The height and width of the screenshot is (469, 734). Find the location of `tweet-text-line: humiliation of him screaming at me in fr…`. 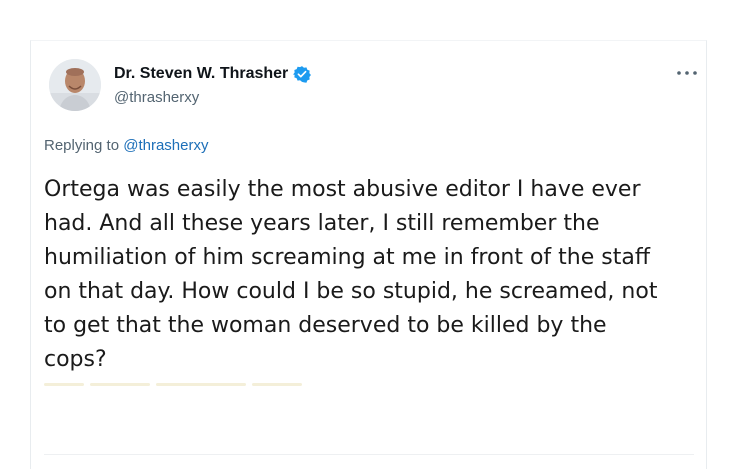

tweet-text-line: humiliation of him screaming at me in fr… is located at coordinates (347, 257).